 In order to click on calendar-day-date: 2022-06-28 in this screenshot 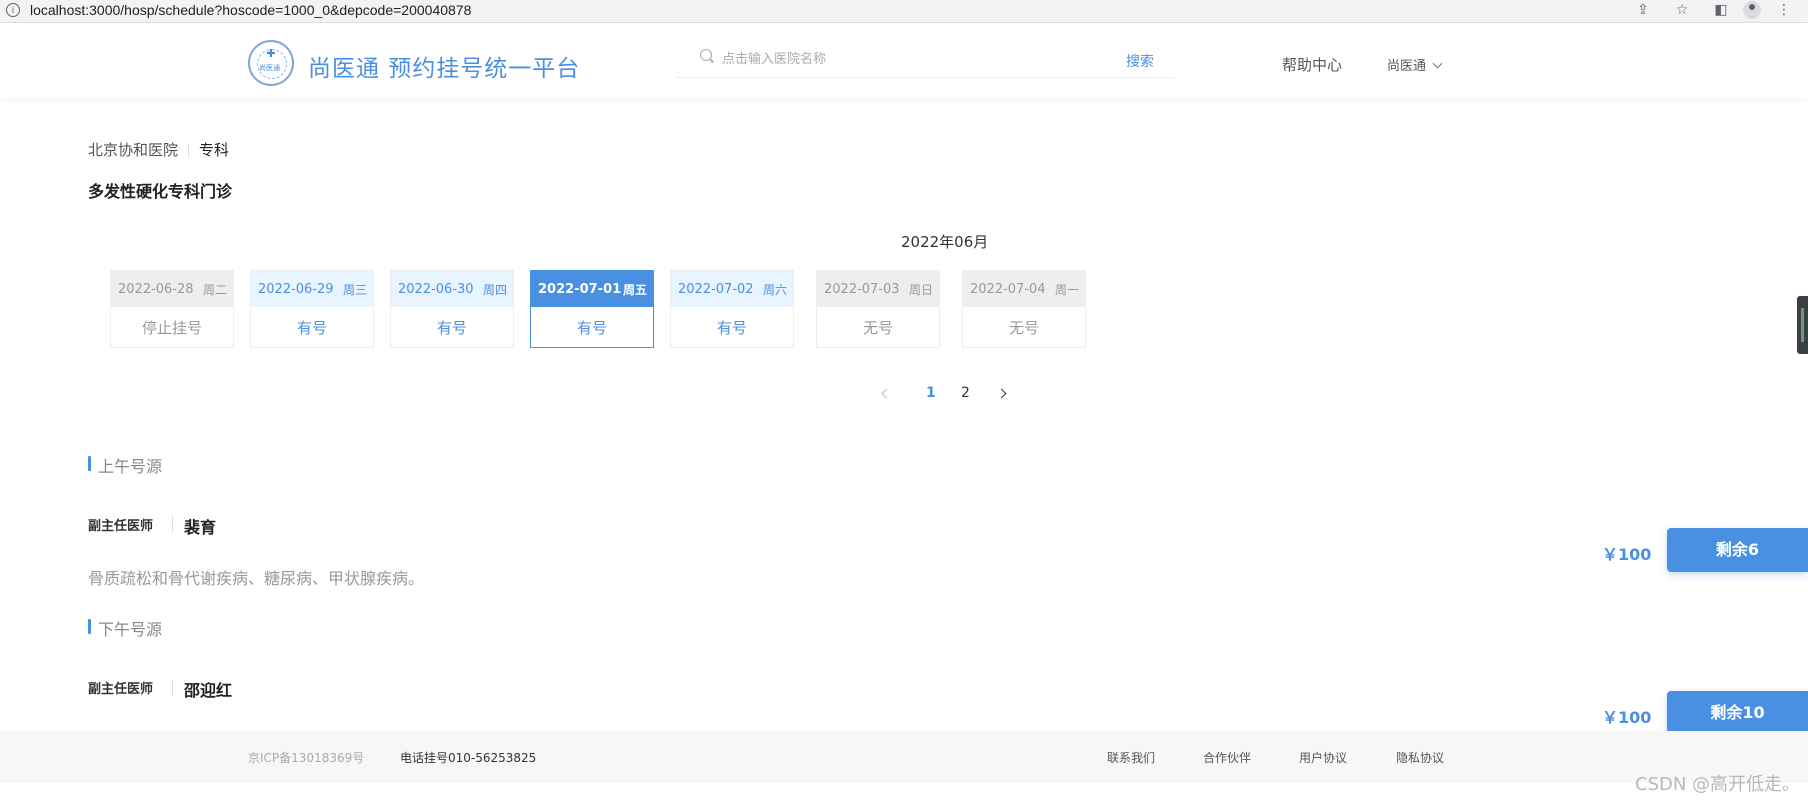, I will do `click(156, 289)`.